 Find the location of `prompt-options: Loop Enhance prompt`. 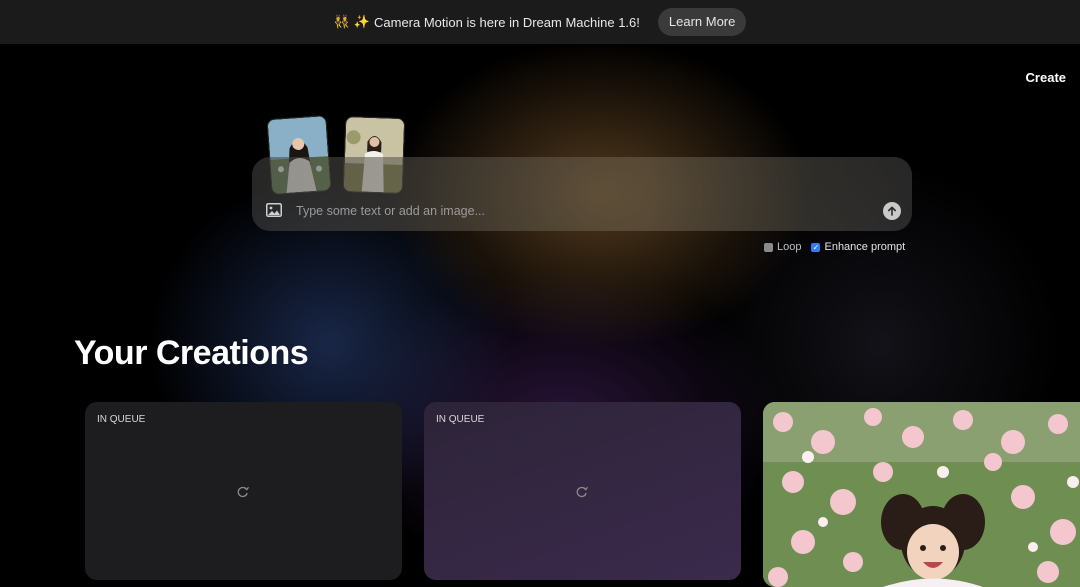

prompt-options: Loop Enhance prompt is located at coordinates (834, 247).